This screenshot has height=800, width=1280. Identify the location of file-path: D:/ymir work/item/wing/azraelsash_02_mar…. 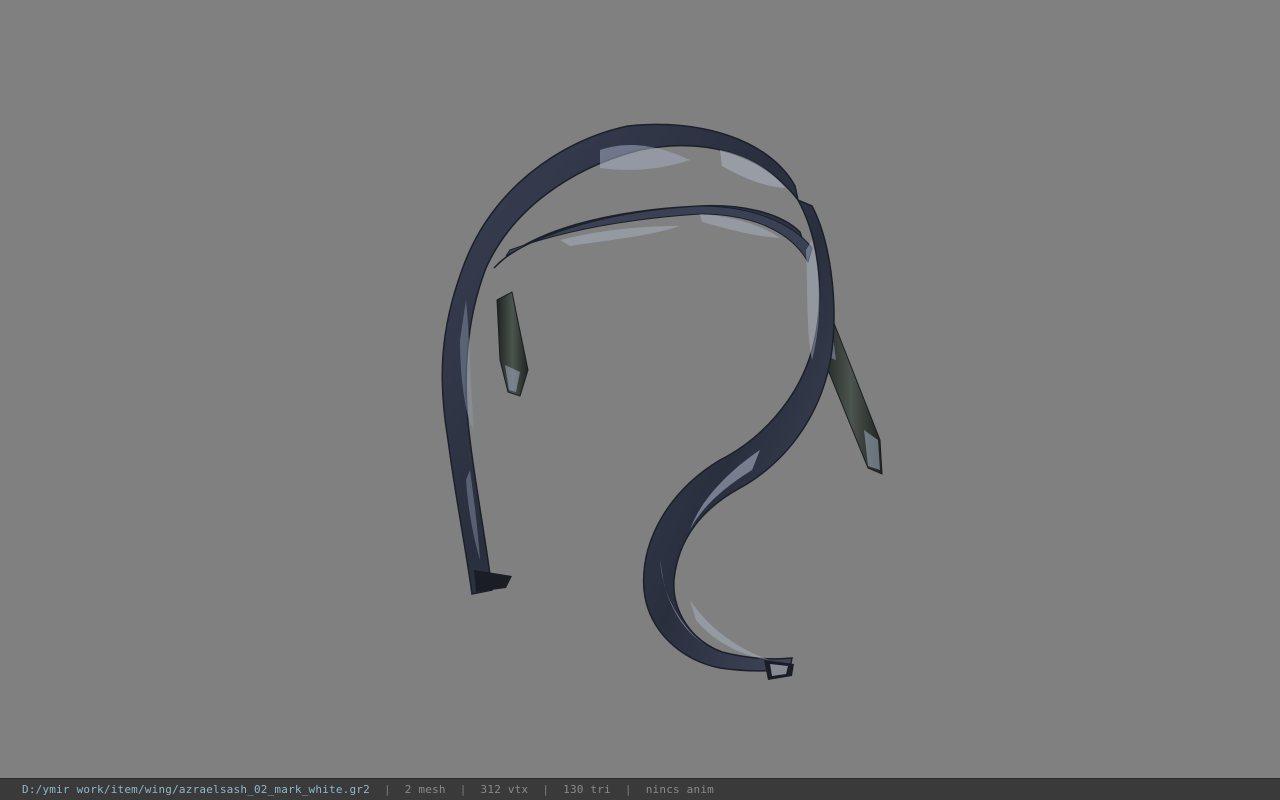
(196, 789).